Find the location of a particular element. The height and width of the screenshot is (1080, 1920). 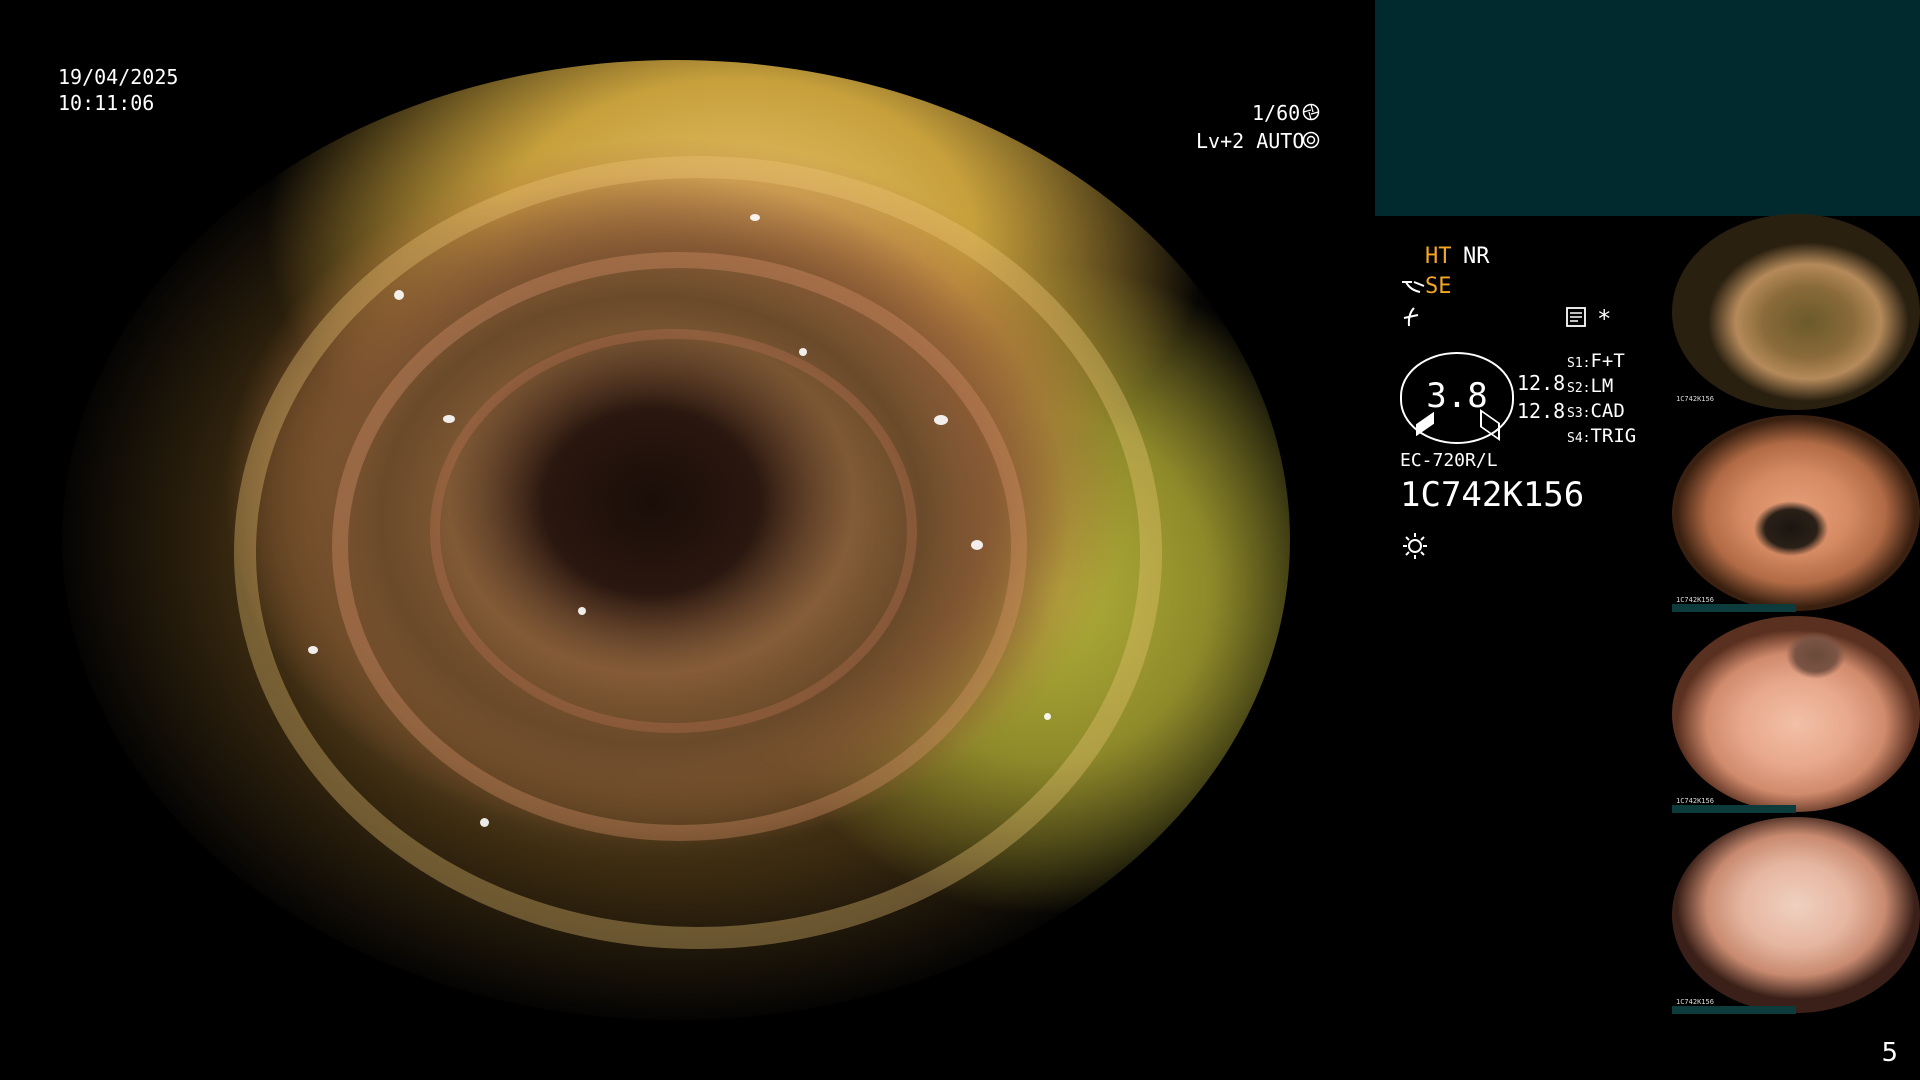

ht-indicator: HT is located at coordinates (1438, 256).